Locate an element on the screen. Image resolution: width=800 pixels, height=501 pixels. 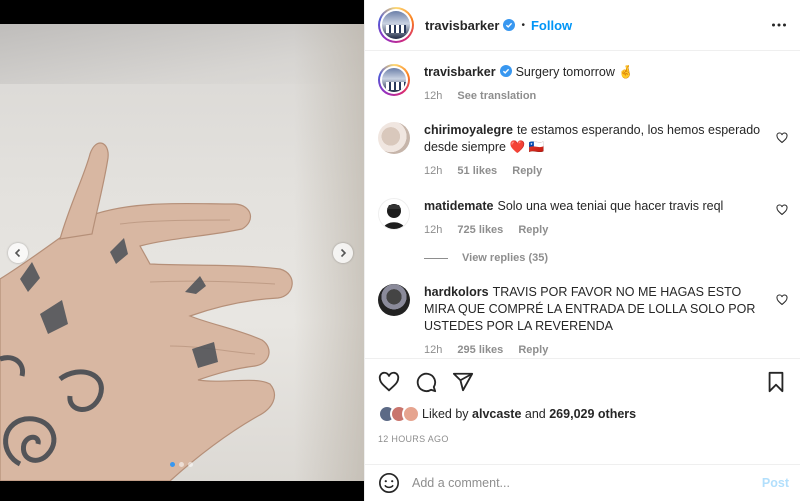
carousel-prev-button is located at coordinates (18, 253).